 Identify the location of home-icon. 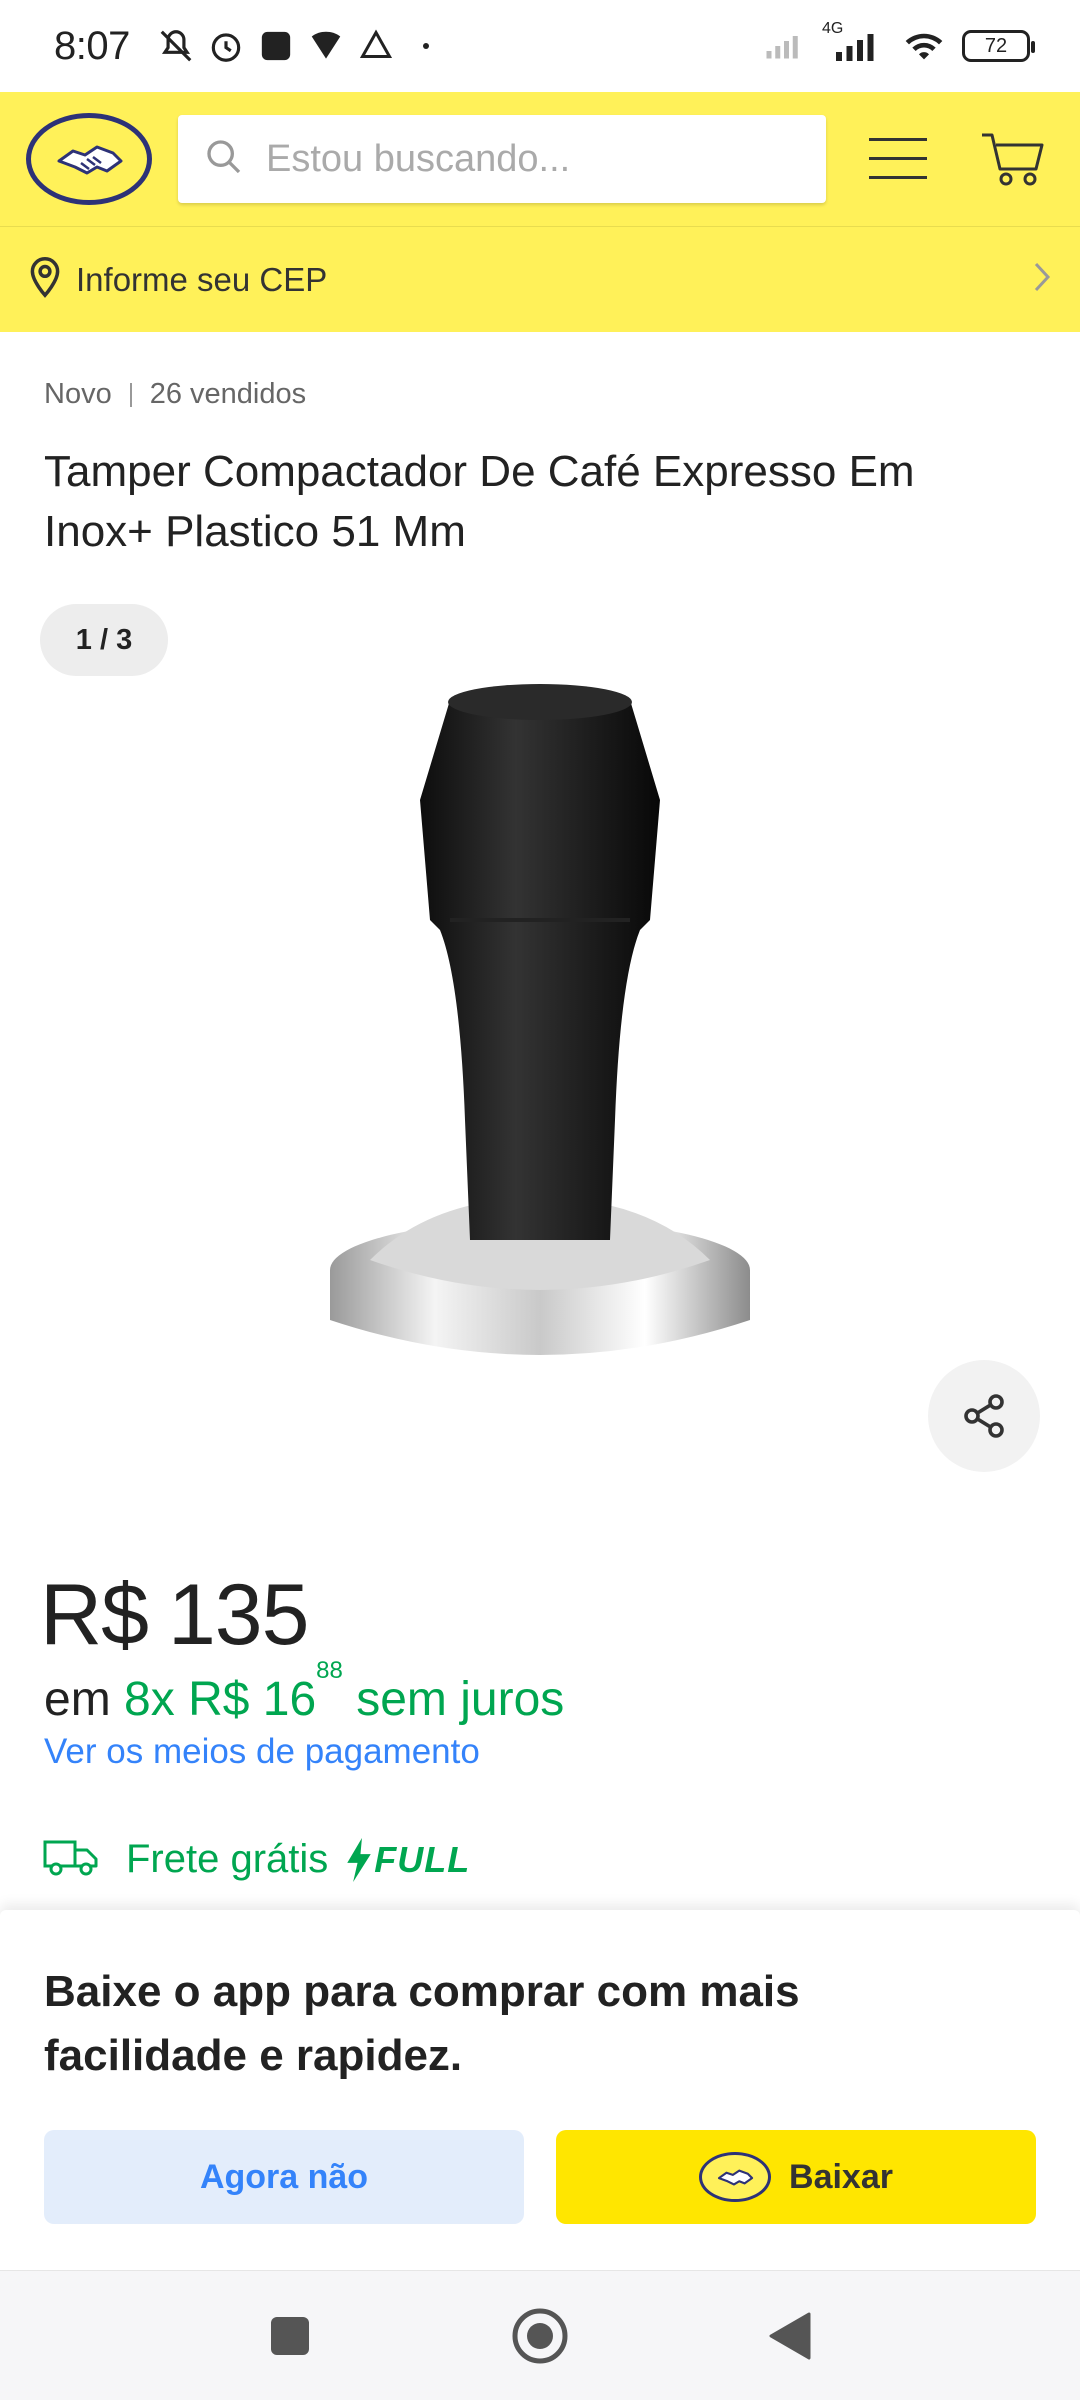
(540, 2336).